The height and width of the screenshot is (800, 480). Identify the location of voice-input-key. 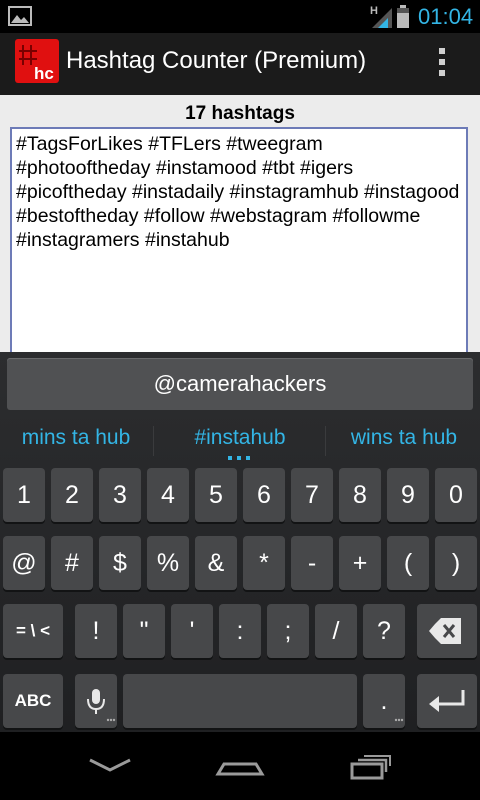
(96, 701).